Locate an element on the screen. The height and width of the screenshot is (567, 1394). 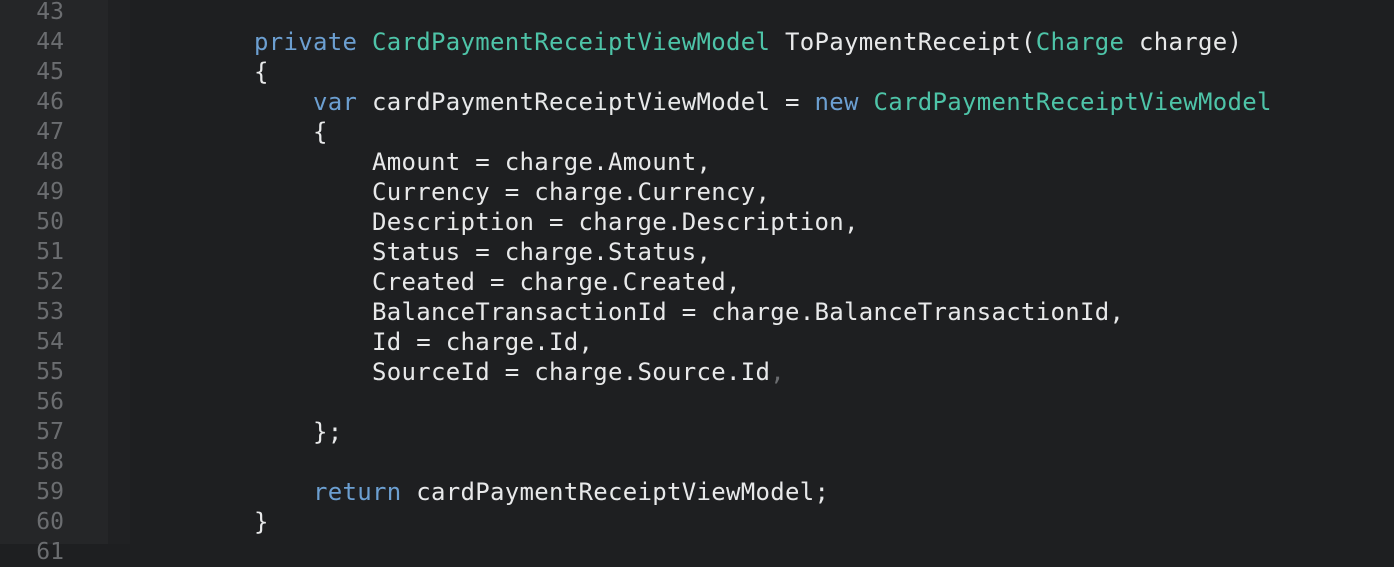
code-text: return cardPaymentReceiptViewModel; is located at coordinates (541, 492).